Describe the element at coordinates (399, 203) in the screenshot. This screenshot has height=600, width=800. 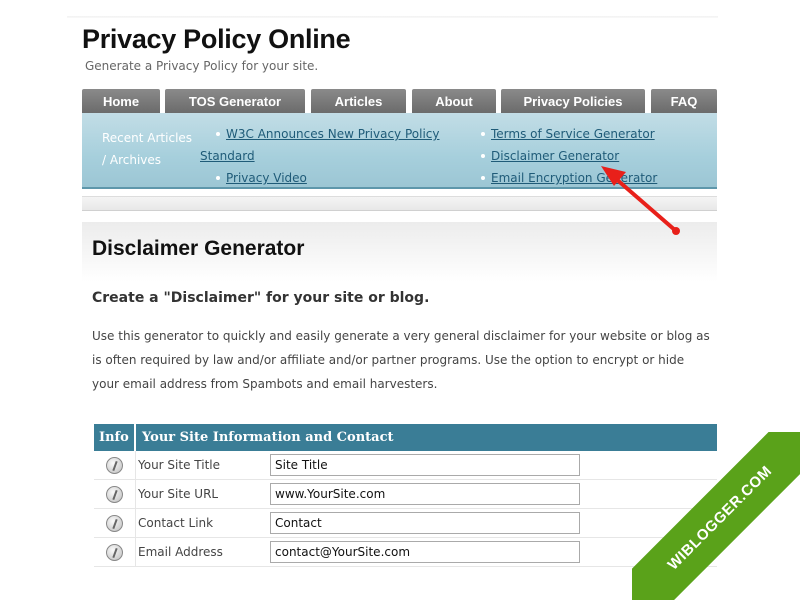
I see `divider-bar` at that location.